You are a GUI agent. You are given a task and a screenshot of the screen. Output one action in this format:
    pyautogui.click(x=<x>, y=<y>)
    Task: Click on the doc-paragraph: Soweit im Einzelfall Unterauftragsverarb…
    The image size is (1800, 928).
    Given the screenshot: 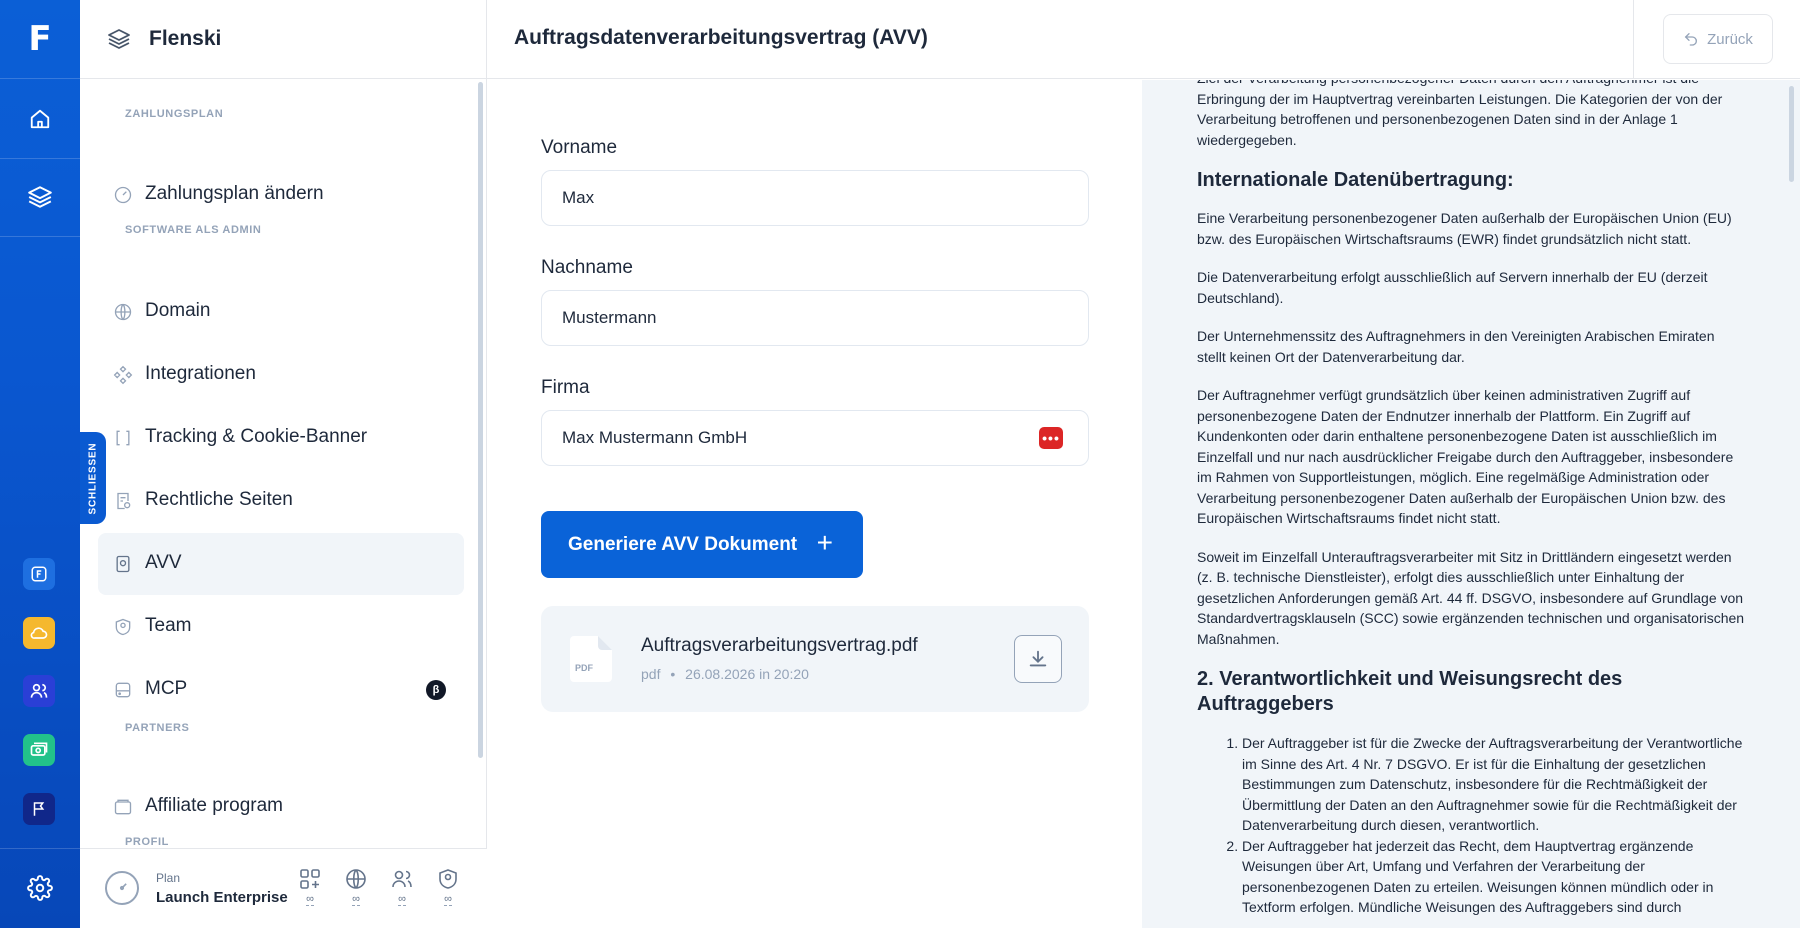 What is the action you would take?
    pyautogui.click(x=1471, y=597)
    